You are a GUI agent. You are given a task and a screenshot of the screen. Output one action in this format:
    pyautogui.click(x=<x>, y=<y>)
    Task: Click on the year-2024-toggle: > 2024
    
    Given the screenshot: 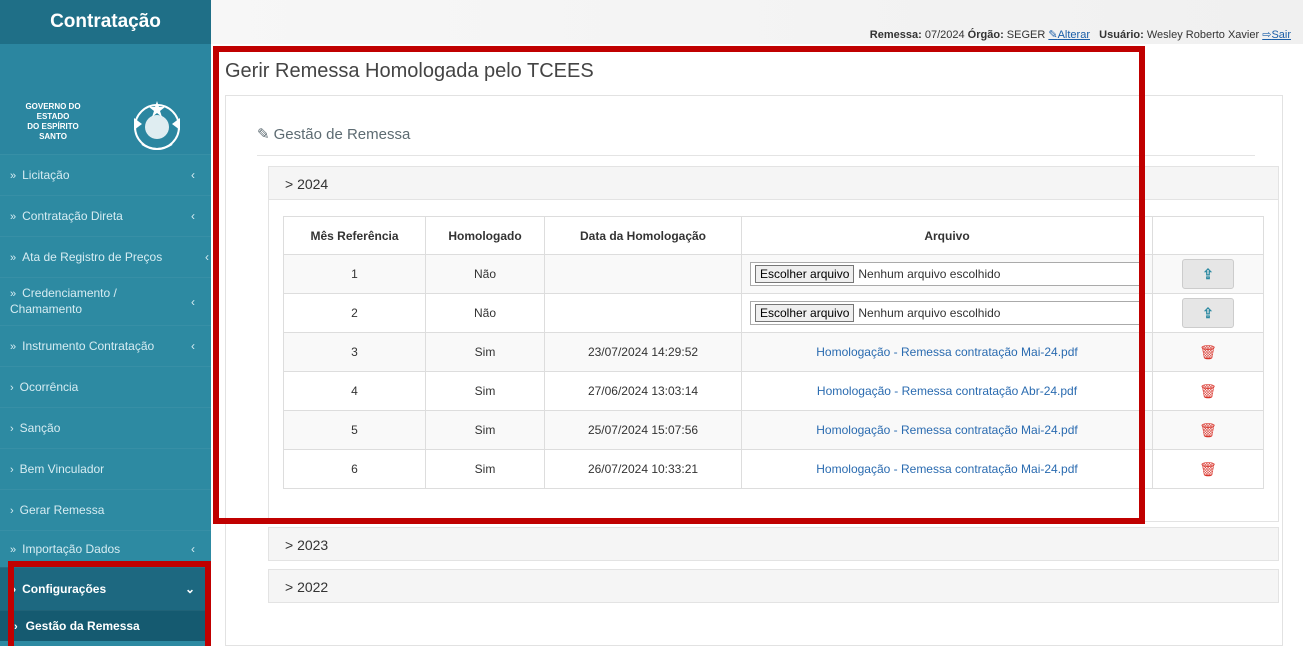 What is the action you would take?
    pyautogui.click(x=773, y=183)
    